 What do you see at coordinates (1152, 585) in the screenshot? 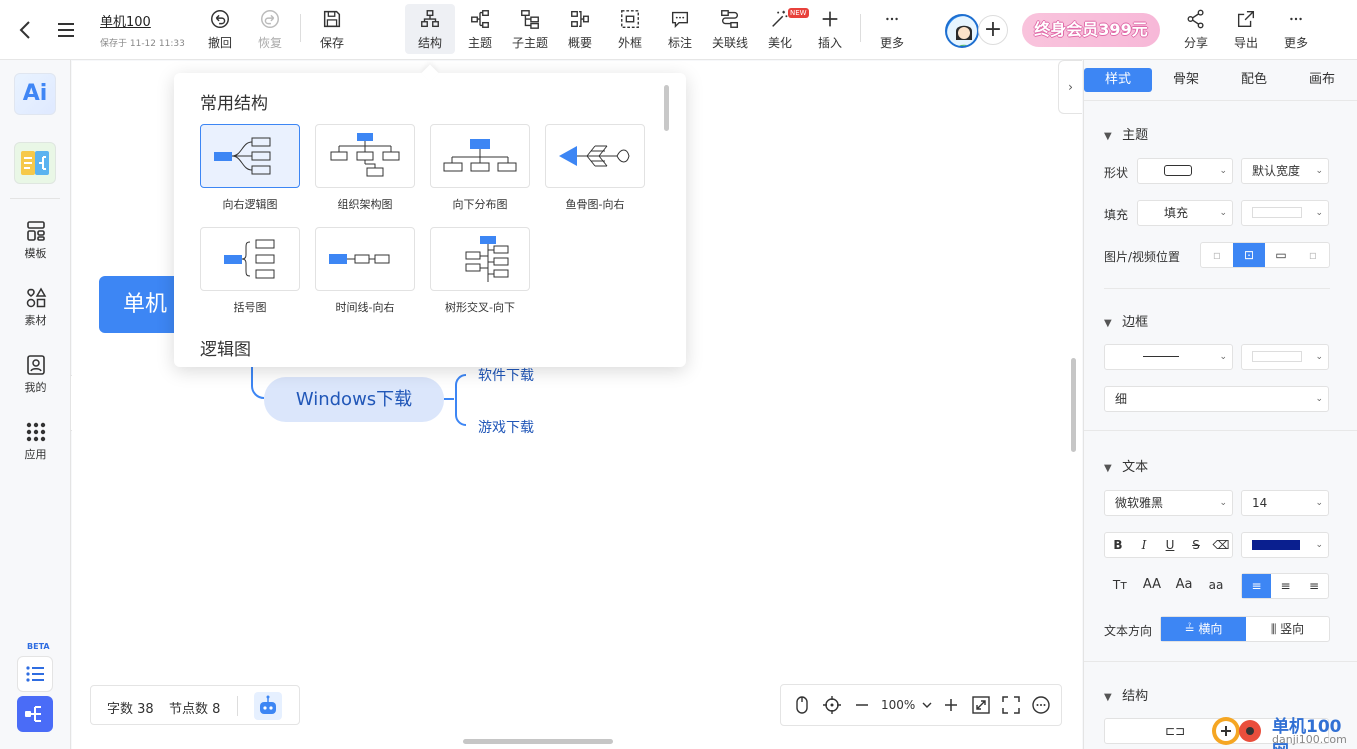
I see `case-option: AA` at bounding box center [1152, 585].